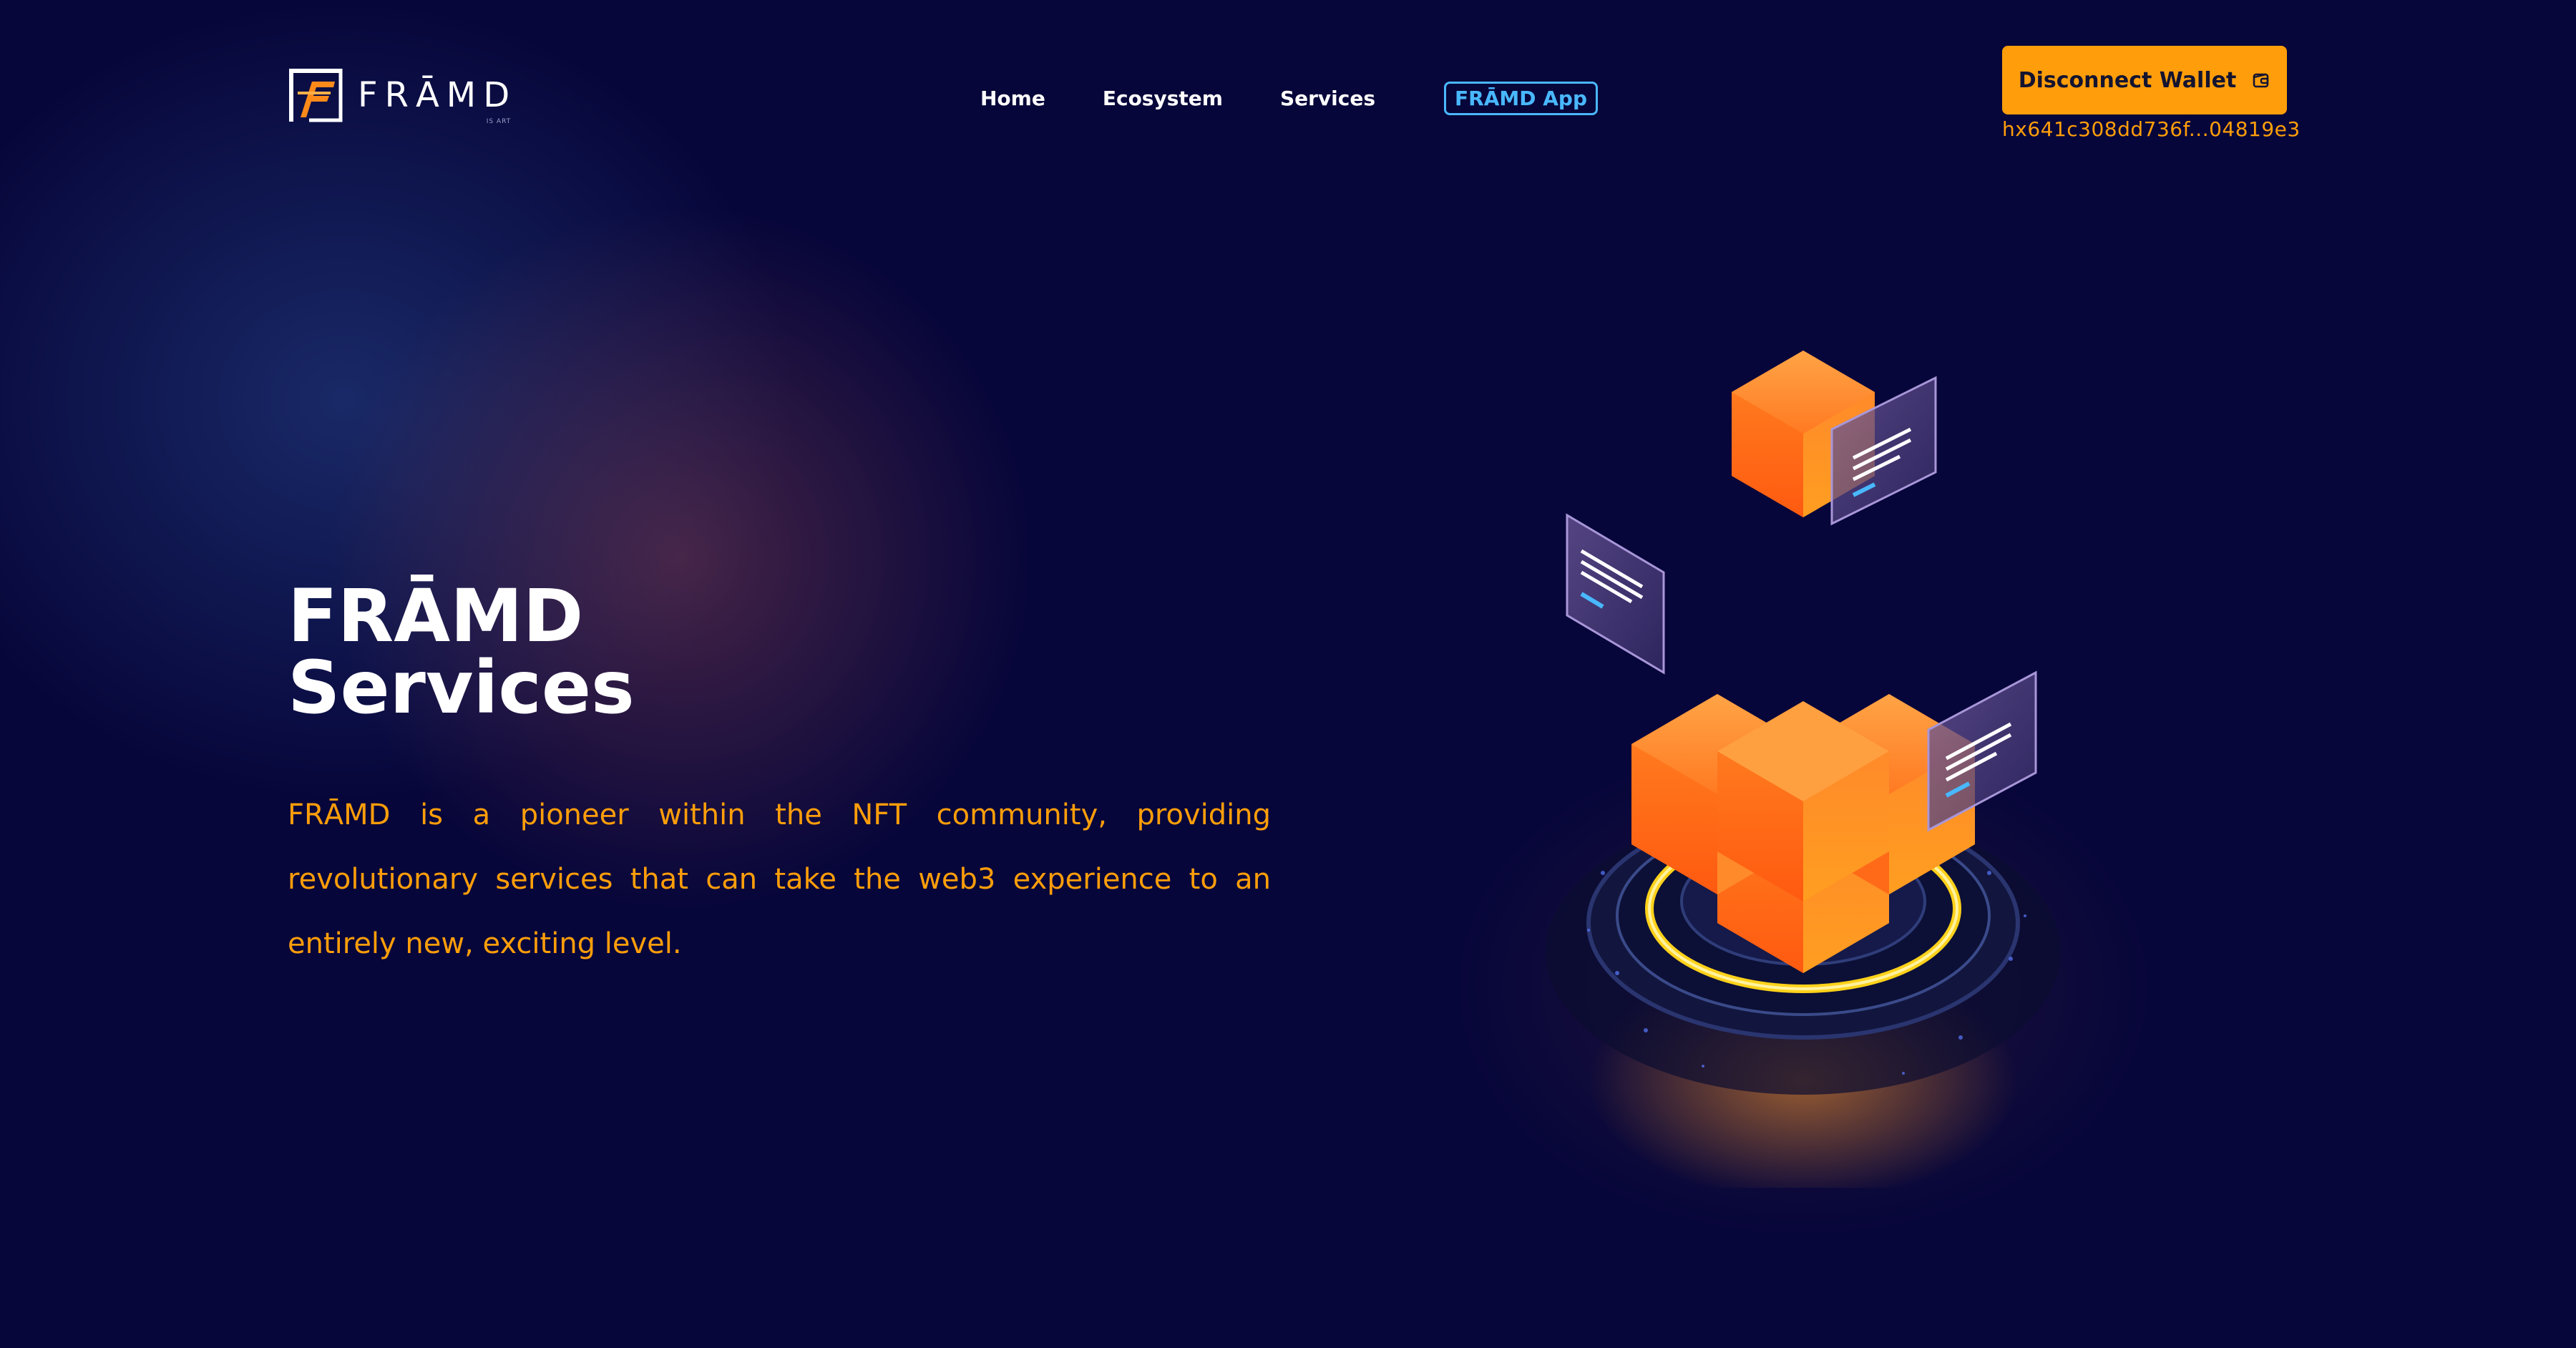 The width and height of the screenshot is (2576, 1348). I want to click on disconnect-wallet-button: Disconnect Wallet, so click(2144, 80).